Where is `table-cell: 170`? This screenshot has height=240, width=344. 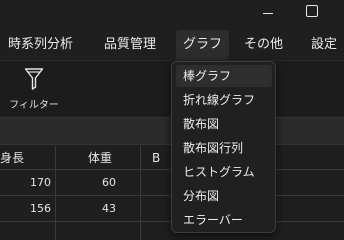 table-cell: 170 is located at coordinates (28, 183).